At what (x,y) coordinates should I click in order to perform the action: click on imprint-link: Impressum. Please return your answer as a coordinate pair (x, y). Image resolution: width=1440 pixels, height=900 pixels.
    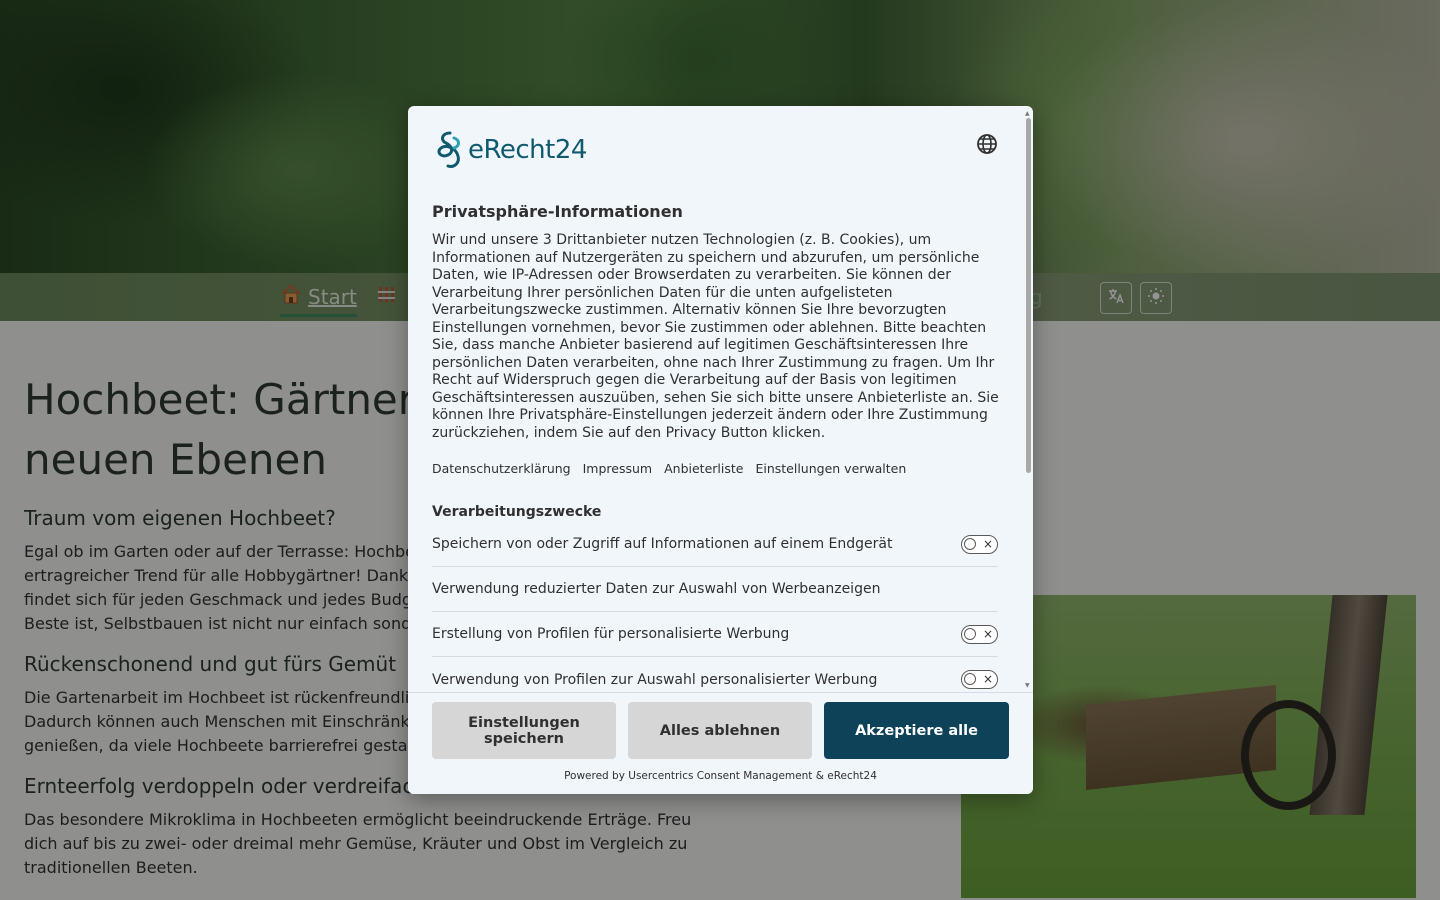
    Looking at the image, I should click on (617, 468).